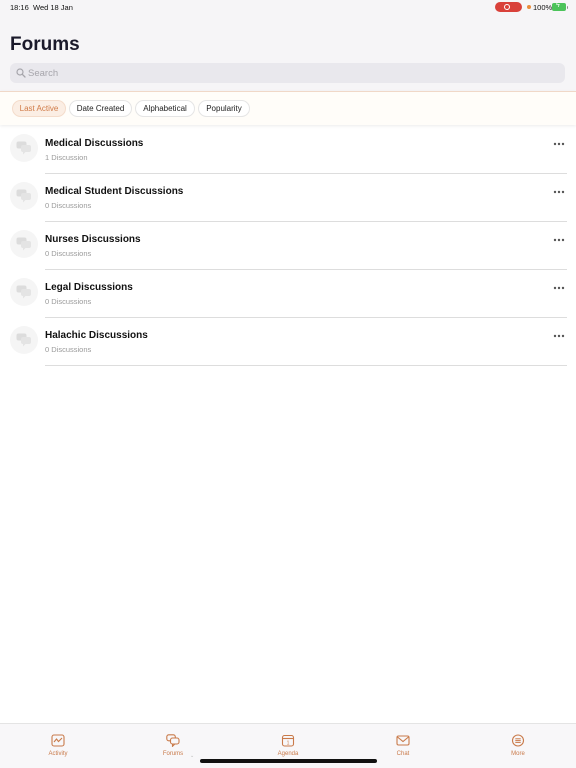 This screenshot has width=576, height=768. What do you see at coordinates (89, 287) in the screenshot?
I see `forum-title: Legal Discussions` at bounding box center [89, 287].